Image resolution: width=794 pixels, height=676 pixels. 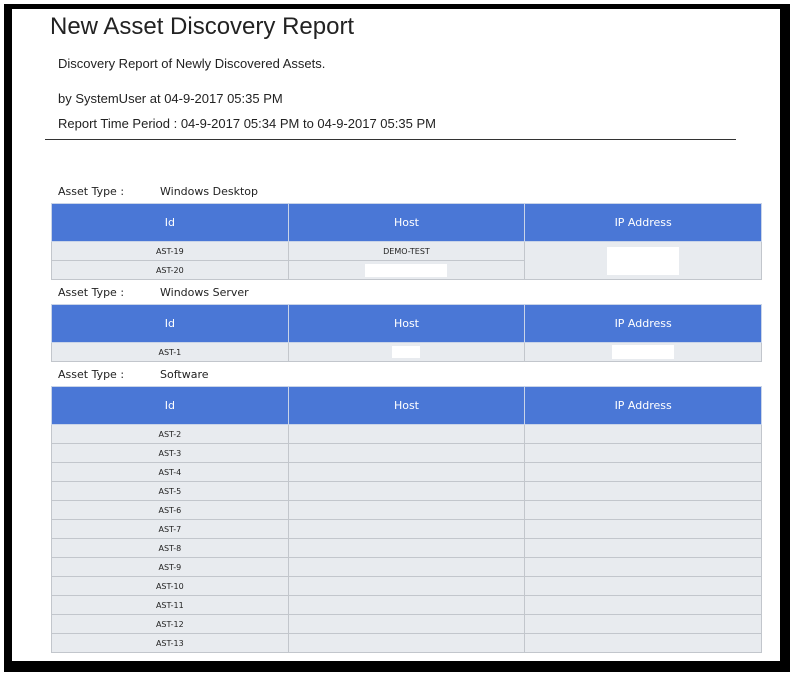 What do you see at coordinates (170, 529) in the screenshot?
I see `cell-id: AST-7` at bounding box center [170, 529].